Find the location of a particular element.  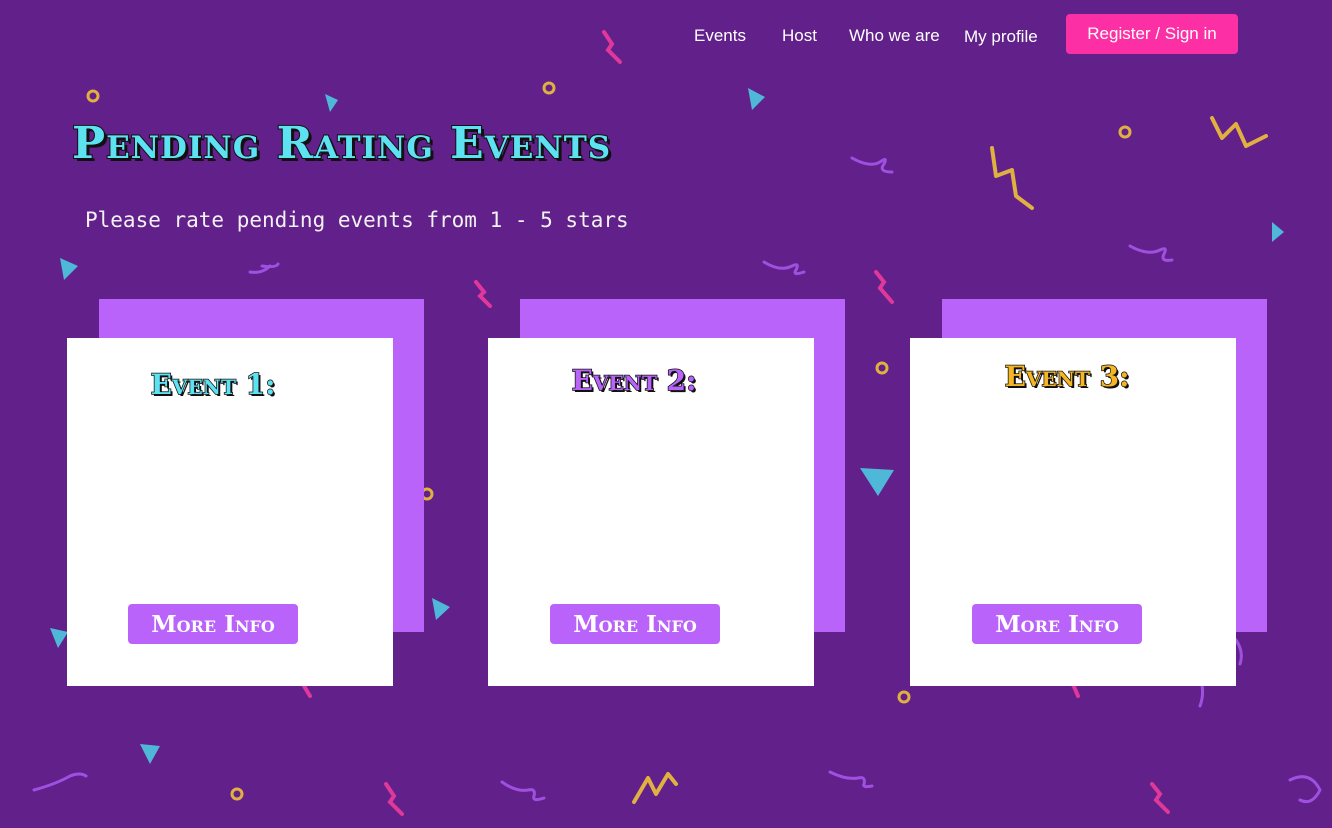

event-card-title: Event 1: is located at coordinates (213, 384).